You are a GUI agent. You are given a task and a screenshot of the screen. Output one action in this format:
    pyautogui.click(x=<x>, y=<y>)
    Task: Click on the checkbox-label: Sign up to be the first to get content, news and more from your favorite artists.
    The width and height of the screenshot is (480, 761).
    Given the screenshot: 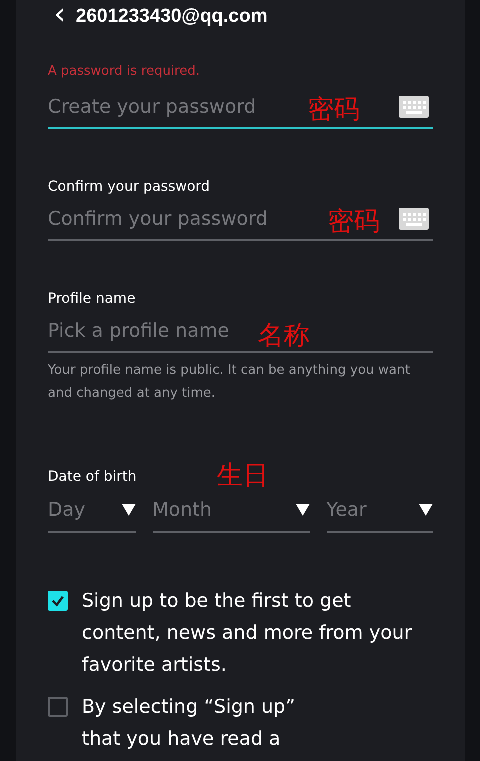 What is the action you would take?
    pyautogui.click(x=248, y=633)
    